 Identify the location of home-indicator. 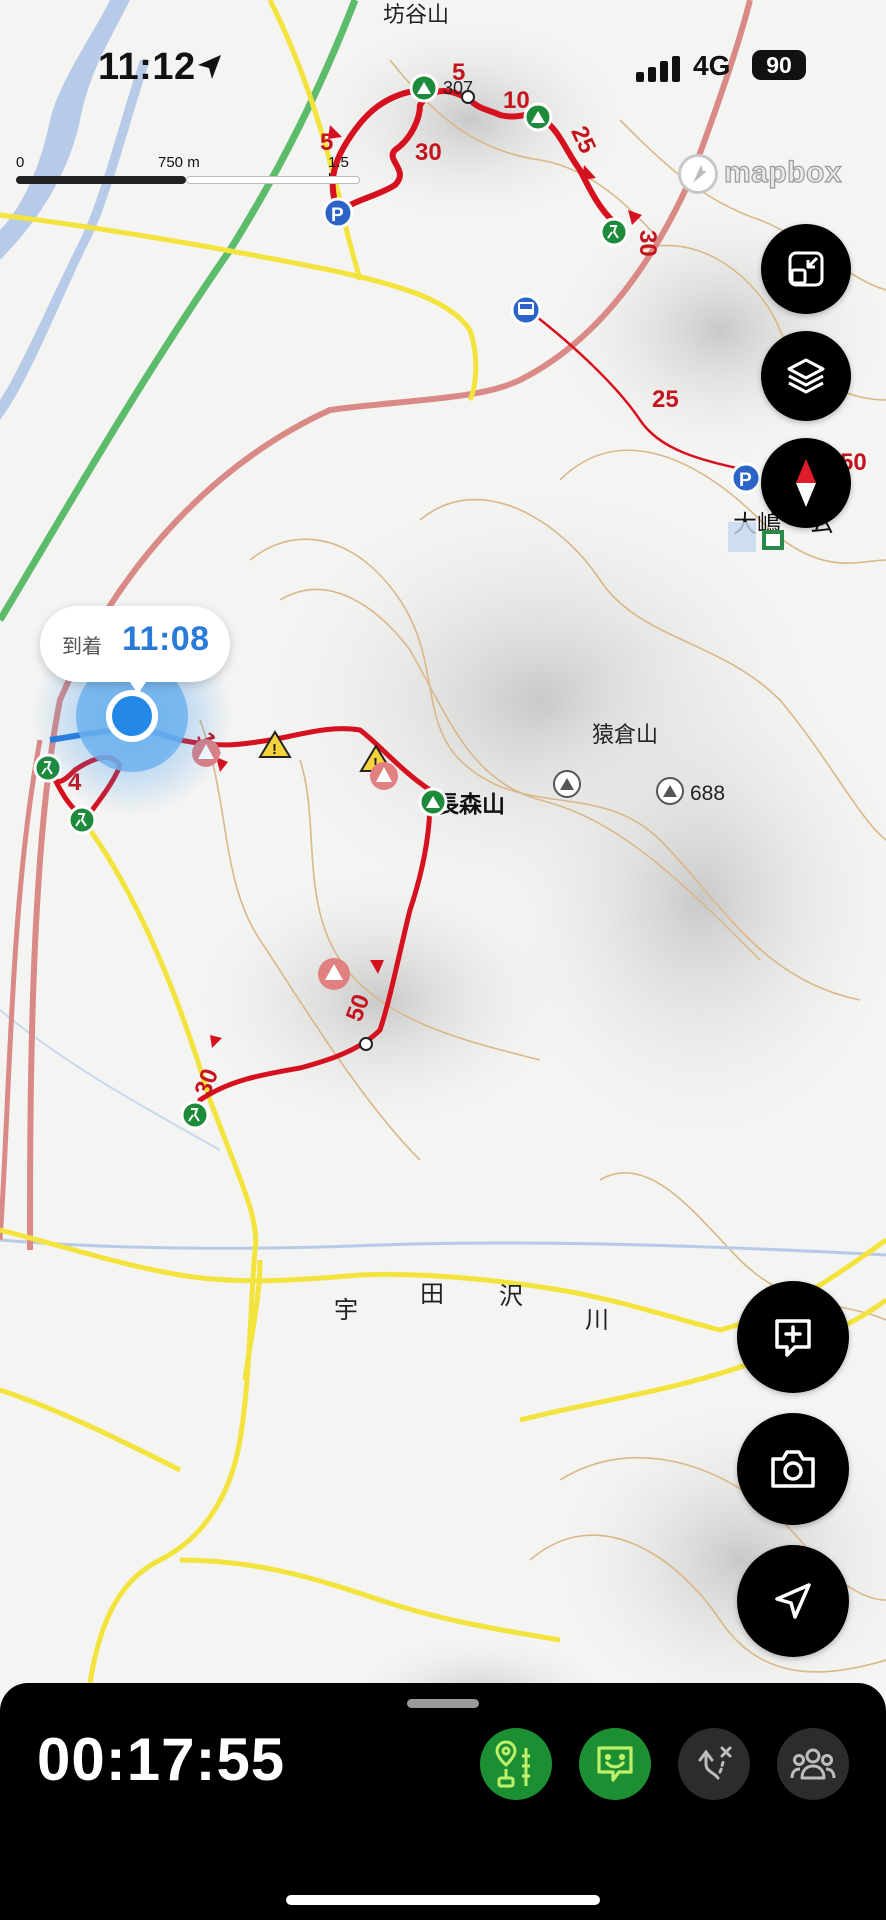
(443, 1900).